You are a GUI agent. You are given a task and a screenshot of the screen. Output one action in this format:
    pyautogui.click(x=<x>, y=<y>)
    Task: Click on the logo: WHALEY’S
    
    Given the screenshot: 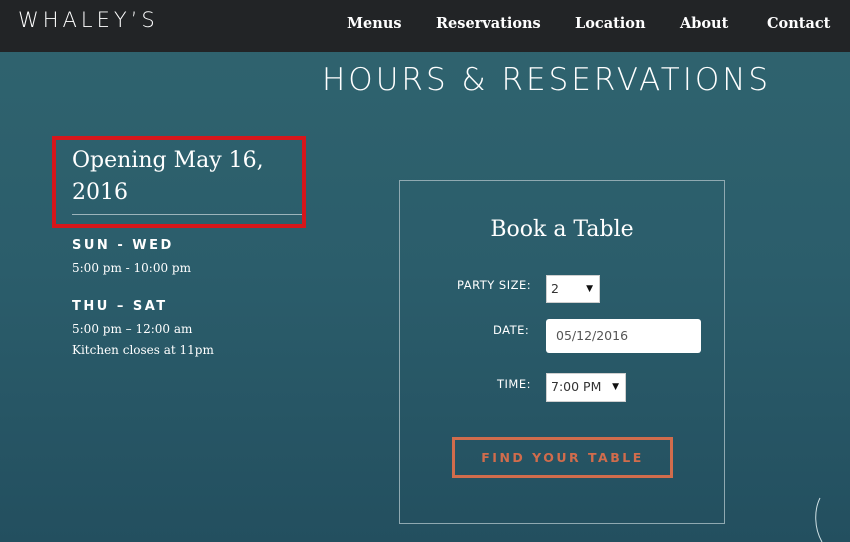 What is the action you would take?
    pyautogui.click(x=88, y=20)
    